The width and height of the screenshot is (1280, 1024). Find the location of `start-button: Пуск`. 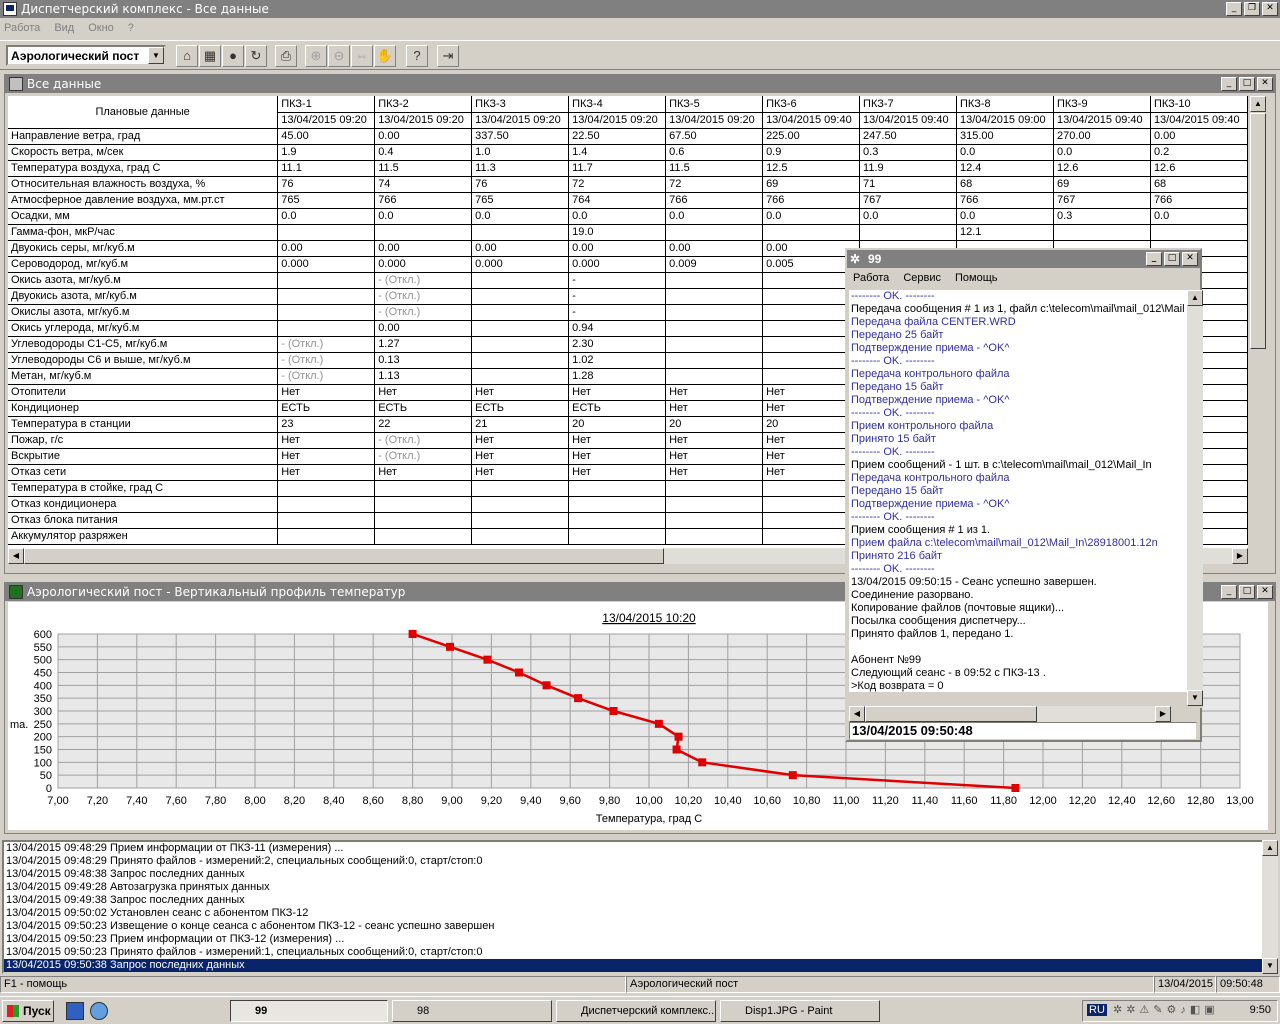

start-button: Пуск is located at coordinates (28, 1011).